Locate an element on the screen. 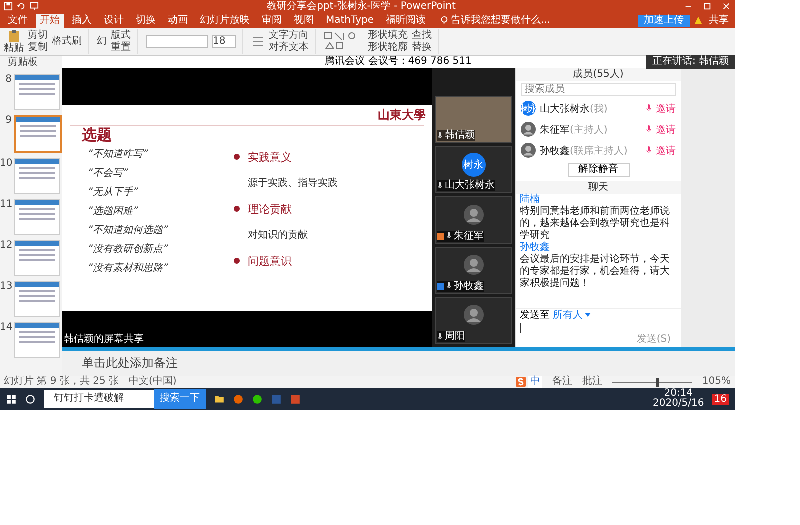  chat-app-icon is located at coordinates (257, 399).